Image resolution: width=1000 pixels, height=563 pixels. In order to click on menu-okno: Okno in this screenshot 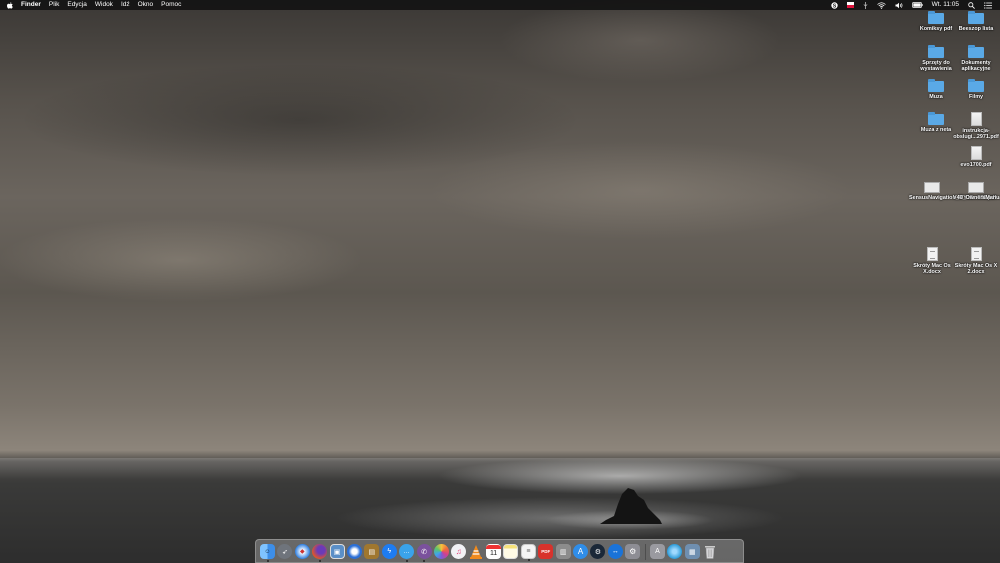, I will do `click(146, 5)`.